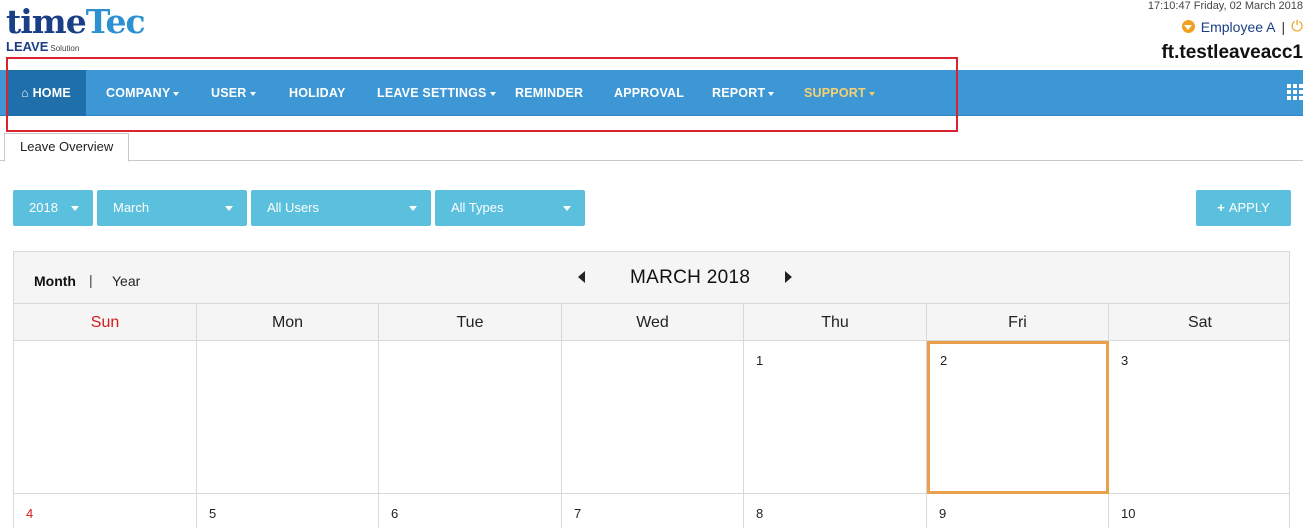 Image resolution: width=1303 pixels, height=528 pixels. Describe the element at coordinates (1232, 52) in the screenshot. I see `account-name: ft.testleaveacc1` at that location.